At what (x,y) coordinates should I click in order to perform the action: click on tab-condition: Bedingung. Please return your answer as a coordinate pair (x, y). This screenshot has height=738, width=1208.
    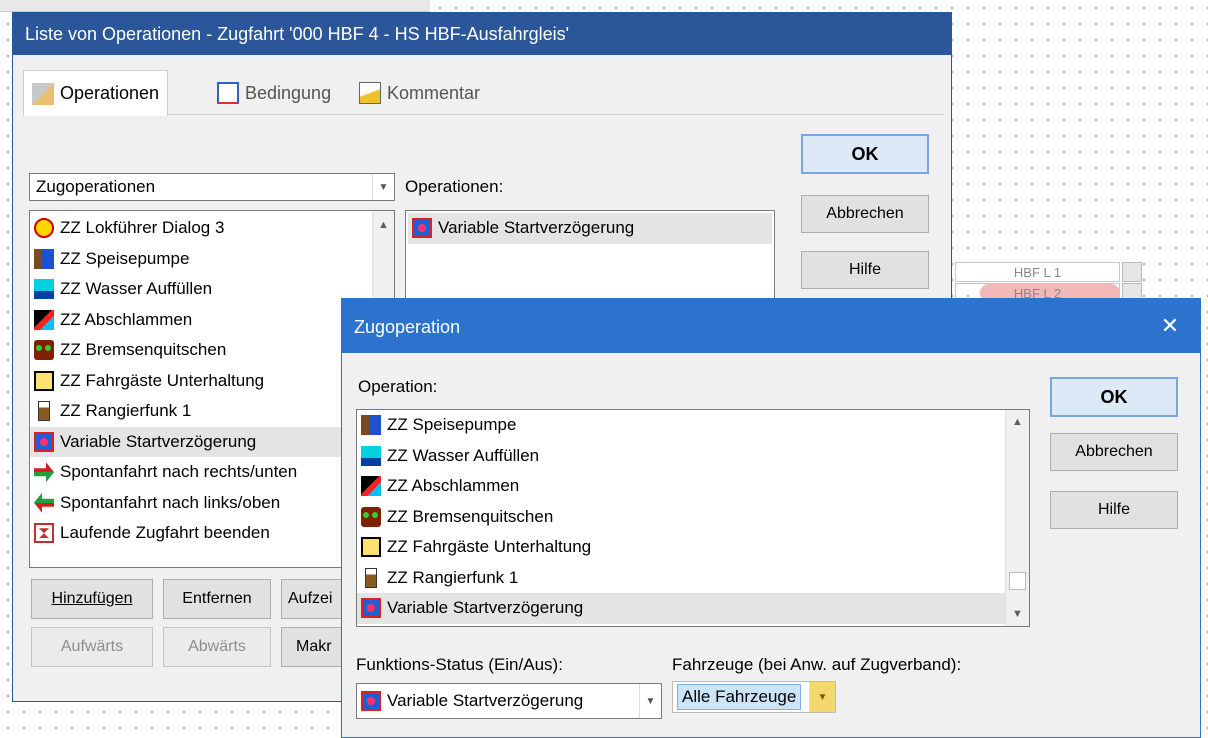
    Looking at the image, I should click on (274, 93).